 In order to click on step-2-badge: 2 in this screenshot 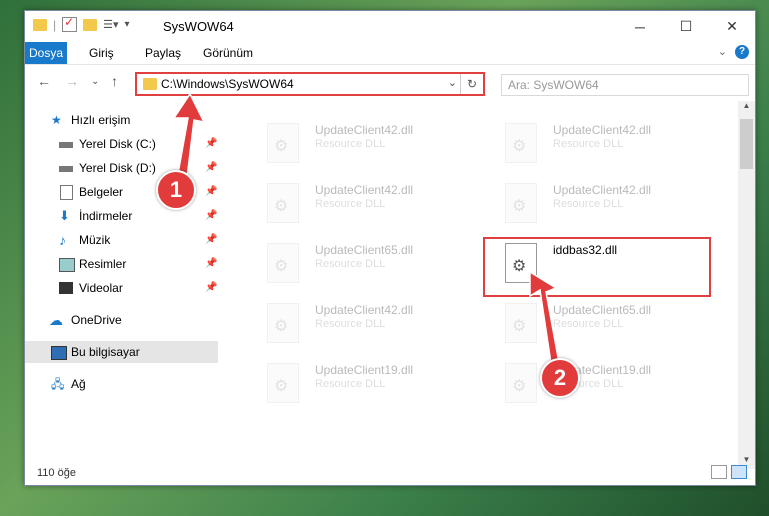, I will do `click(560, 378)`.